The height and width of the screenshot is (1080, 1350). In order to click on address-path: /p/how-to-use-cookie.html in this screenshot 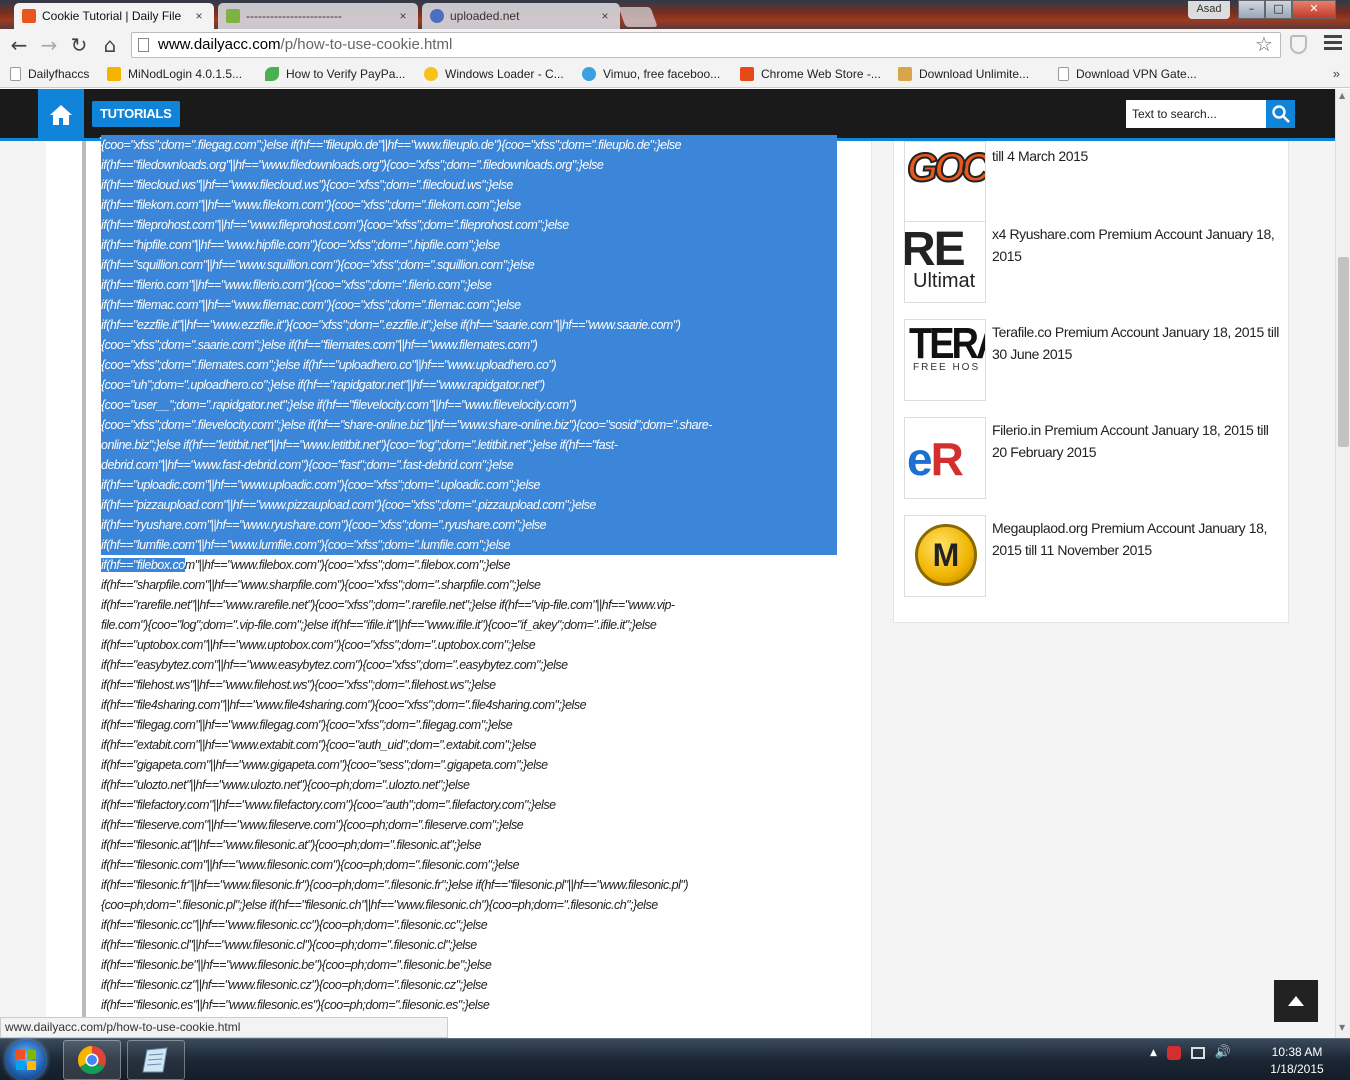, I will do `click(366, 44)`.